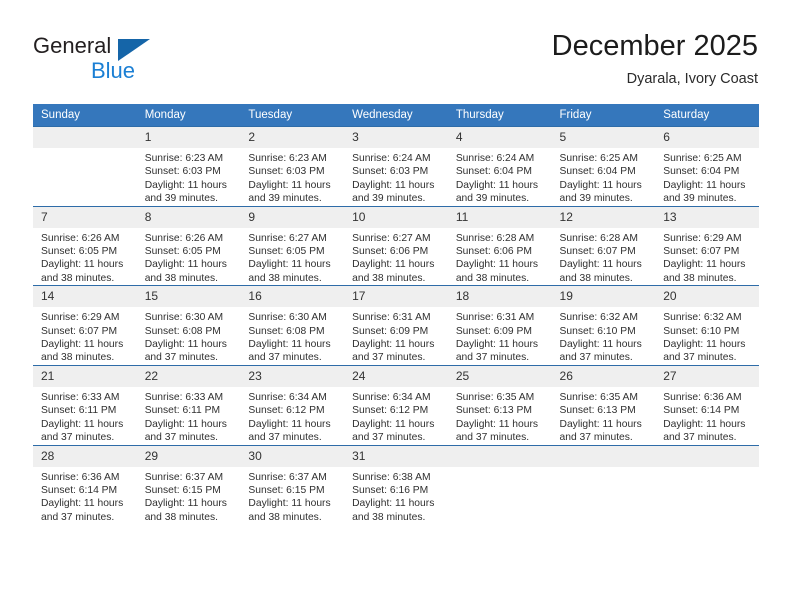 This screenshot has width=792, height=612. I want to click on sunrise-time: Sunrise: 6:27 AM, so click(391, 238).